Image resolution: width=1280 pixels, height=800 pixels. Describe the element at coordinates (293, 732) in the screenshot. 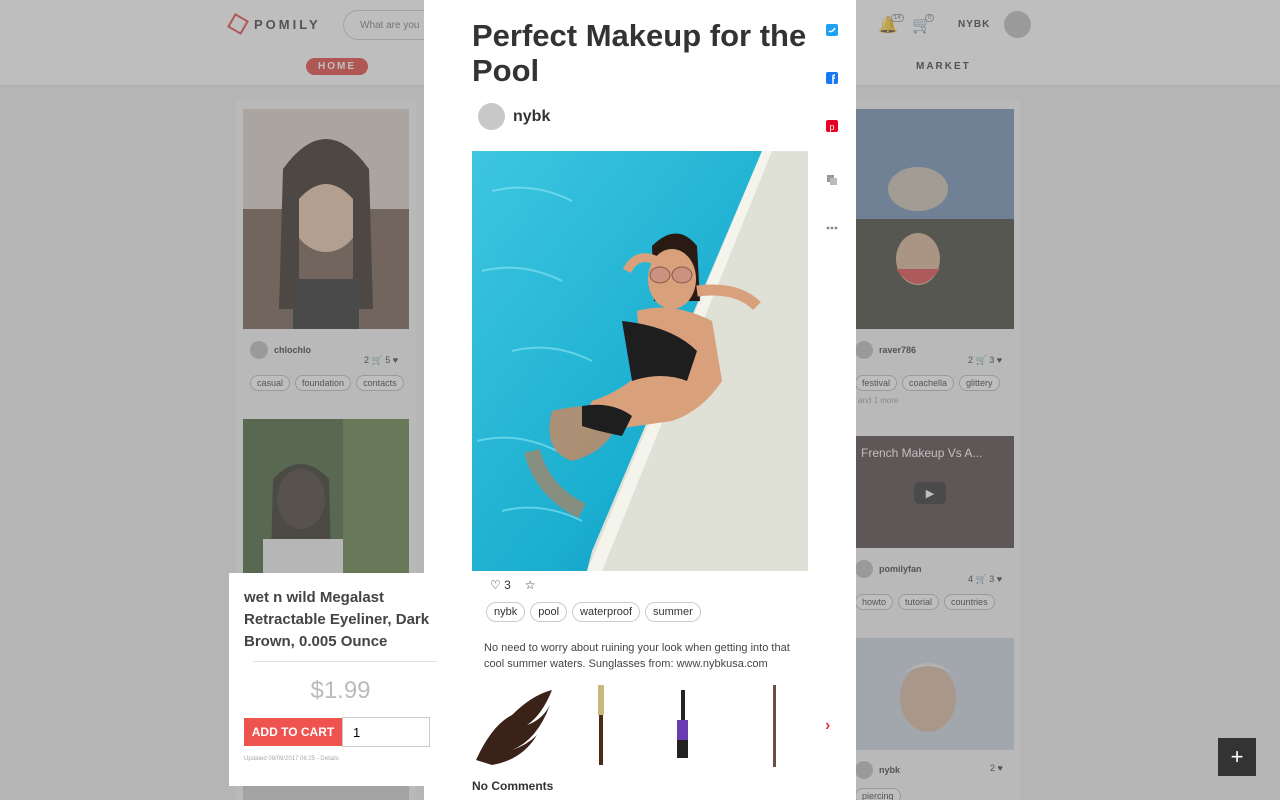

I see `add-to-cart-button: ADD TO CART` at that location.